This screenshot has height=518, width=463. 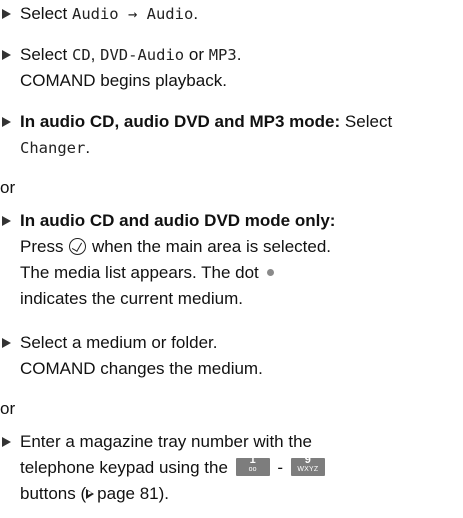 I want to click on step-select-audio: Select Audio → Audio., so click(x=99, y=14).